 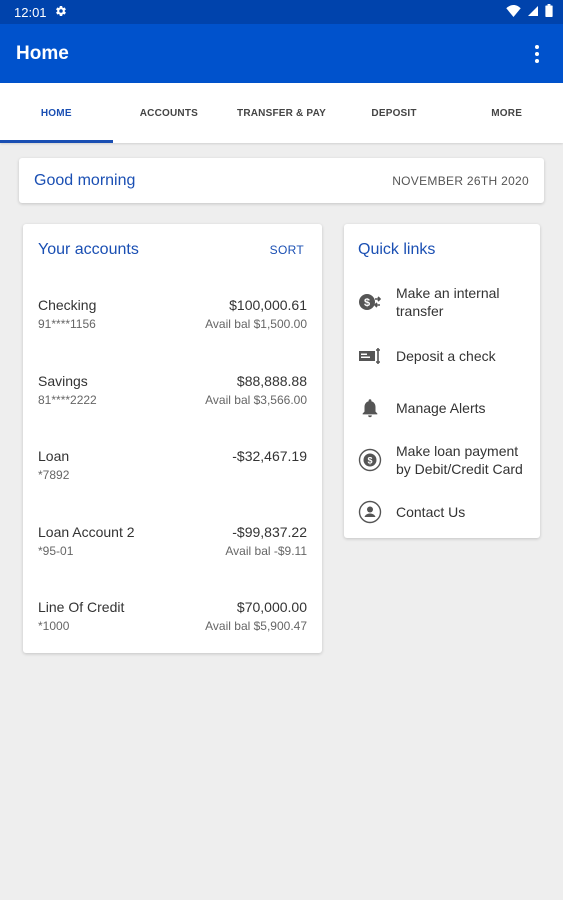 I want to click on account-balance: $88,888.88, so click(x=271, y=381).